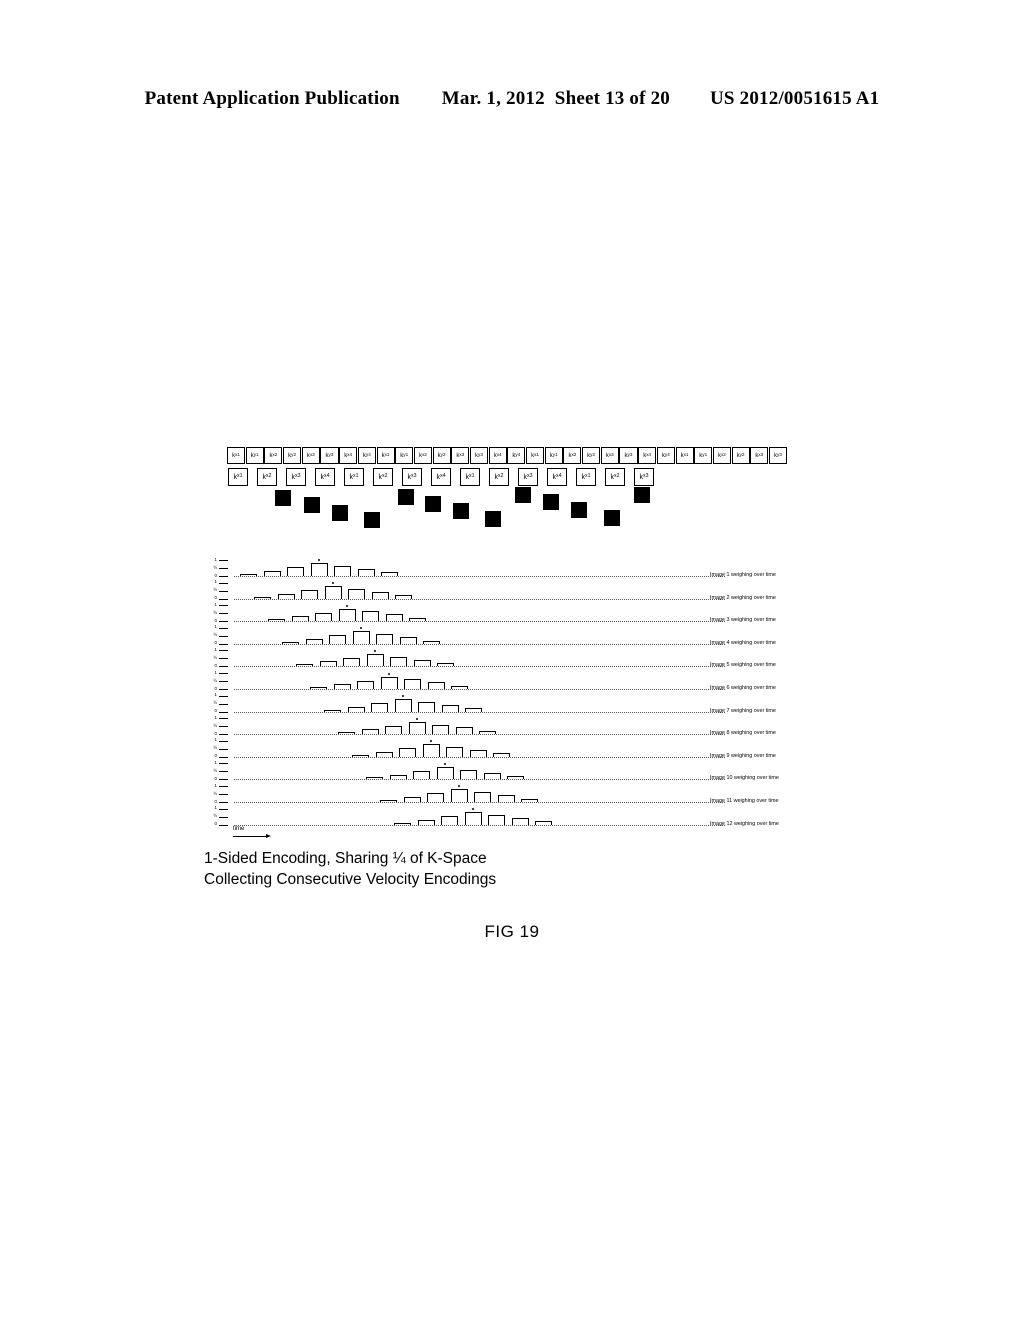 This screenshot has height=1320, width=1024. What do you see at coordinates (505, 567) in the screenshot?
I see `waveform-row: 1 ½ 0 Image 1 weighing over time` at bounding box center [505, 567].